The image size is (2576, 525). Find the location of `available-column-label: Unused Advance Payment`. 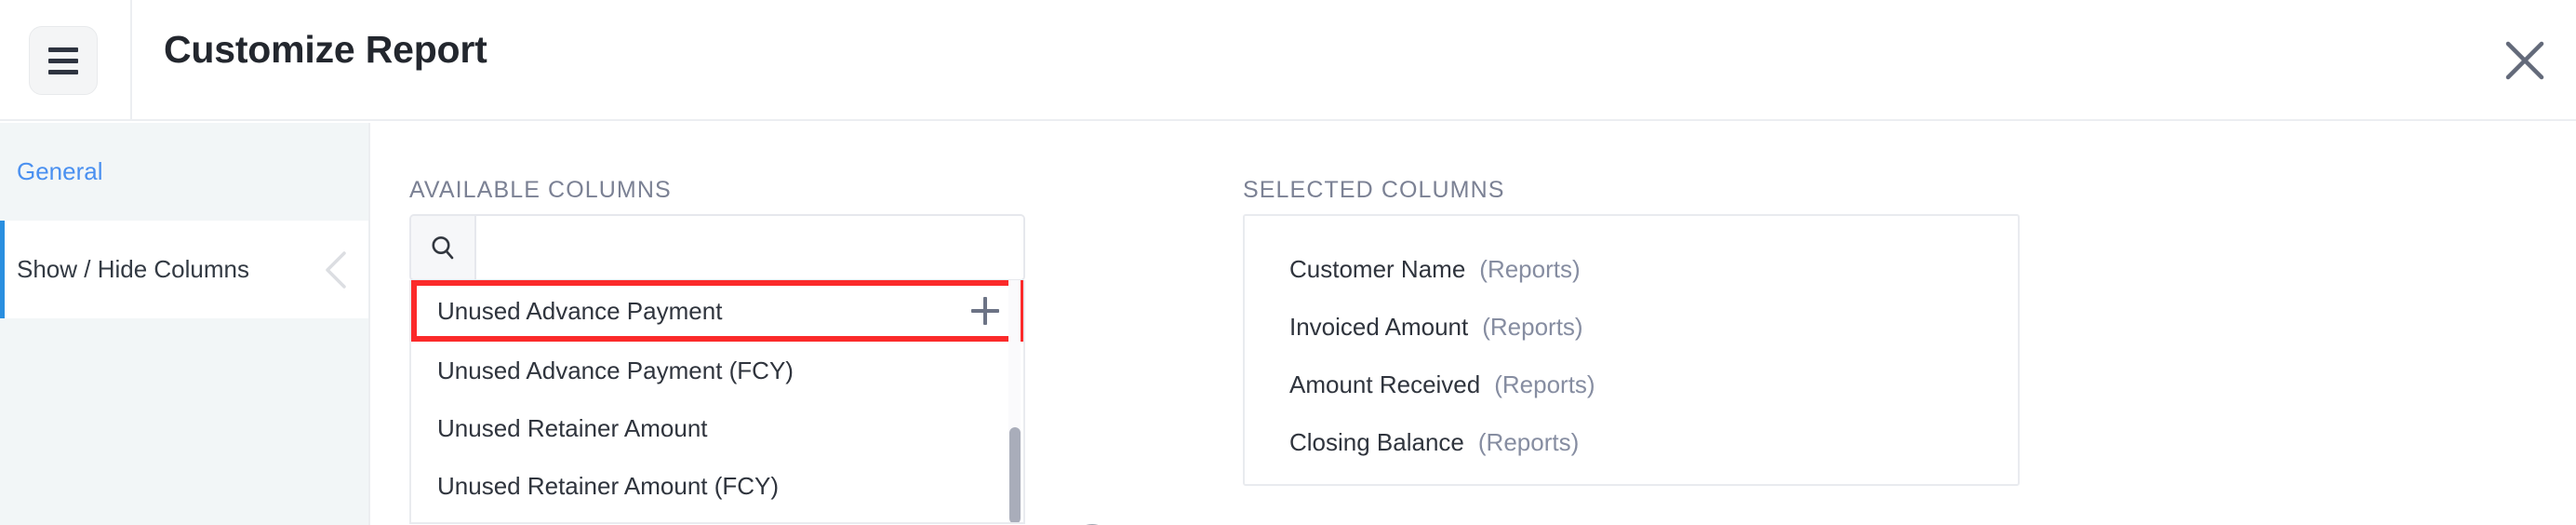

available-column-label: Unused Advance Payment is located at coordinates (580, 310).